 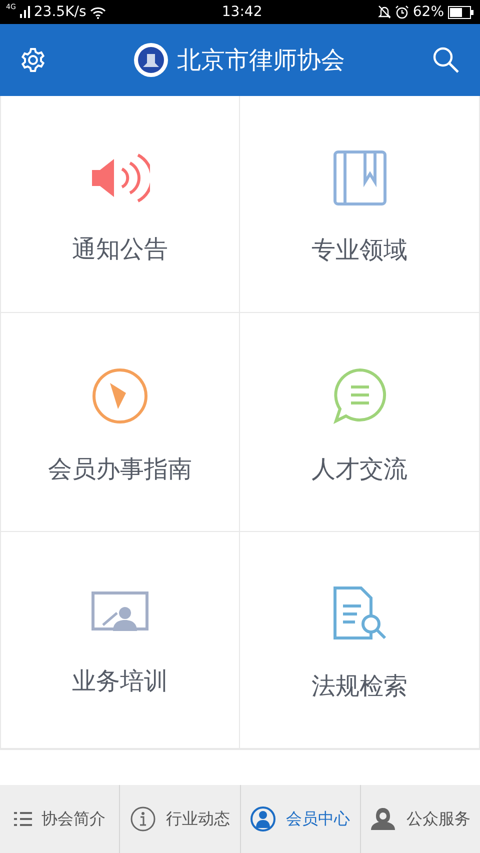 What do you see at coordinates (401, 12) in the screenshot?
I see `alarm-icon` at bounding box center [401, 12].